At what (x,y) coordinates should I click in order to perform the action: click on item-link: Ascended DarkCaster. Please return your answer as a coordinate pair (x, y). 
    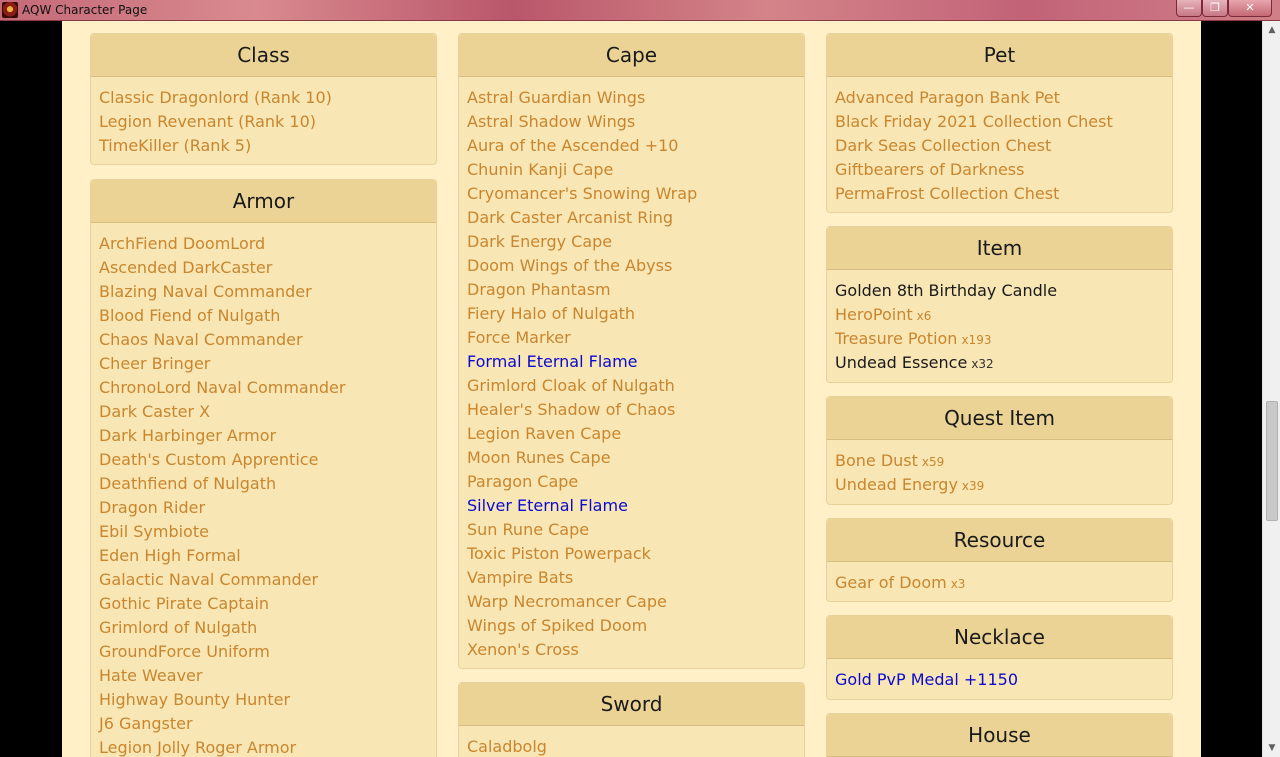
    Looking at the image, I should click on (185, 267).